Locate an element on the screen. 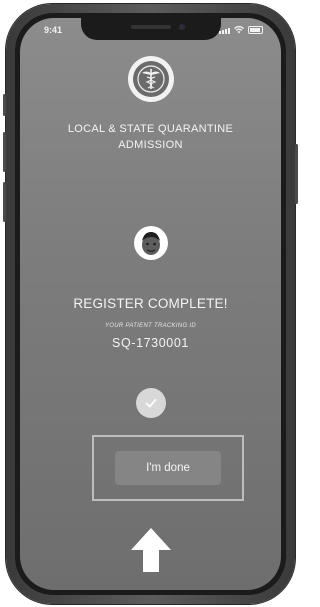 The height and width of the screenshot is (607, 320). volume-down-button is located at coordinates (4, 202).